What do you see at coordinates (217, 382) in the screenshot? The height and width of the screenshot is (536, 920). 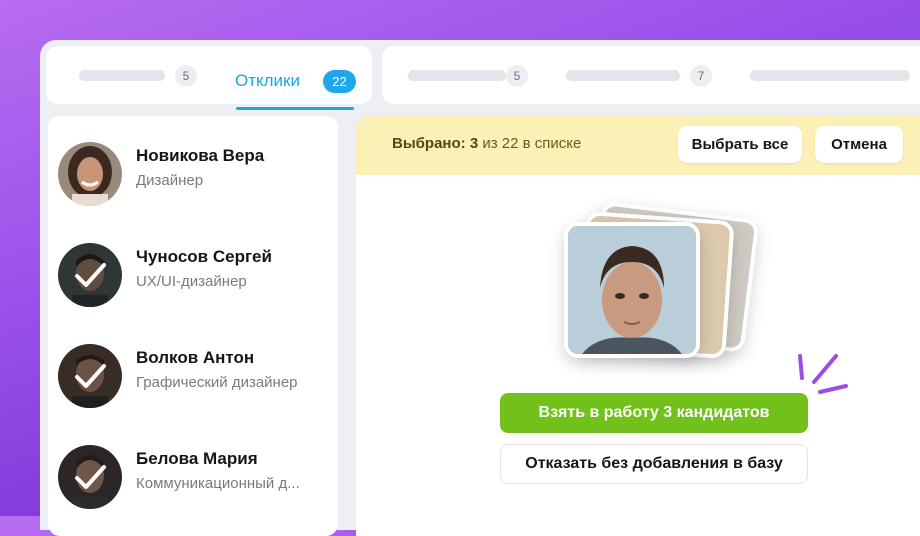 I see `candidate-role: Графический дизайнер` at bounding box center [217, 382].